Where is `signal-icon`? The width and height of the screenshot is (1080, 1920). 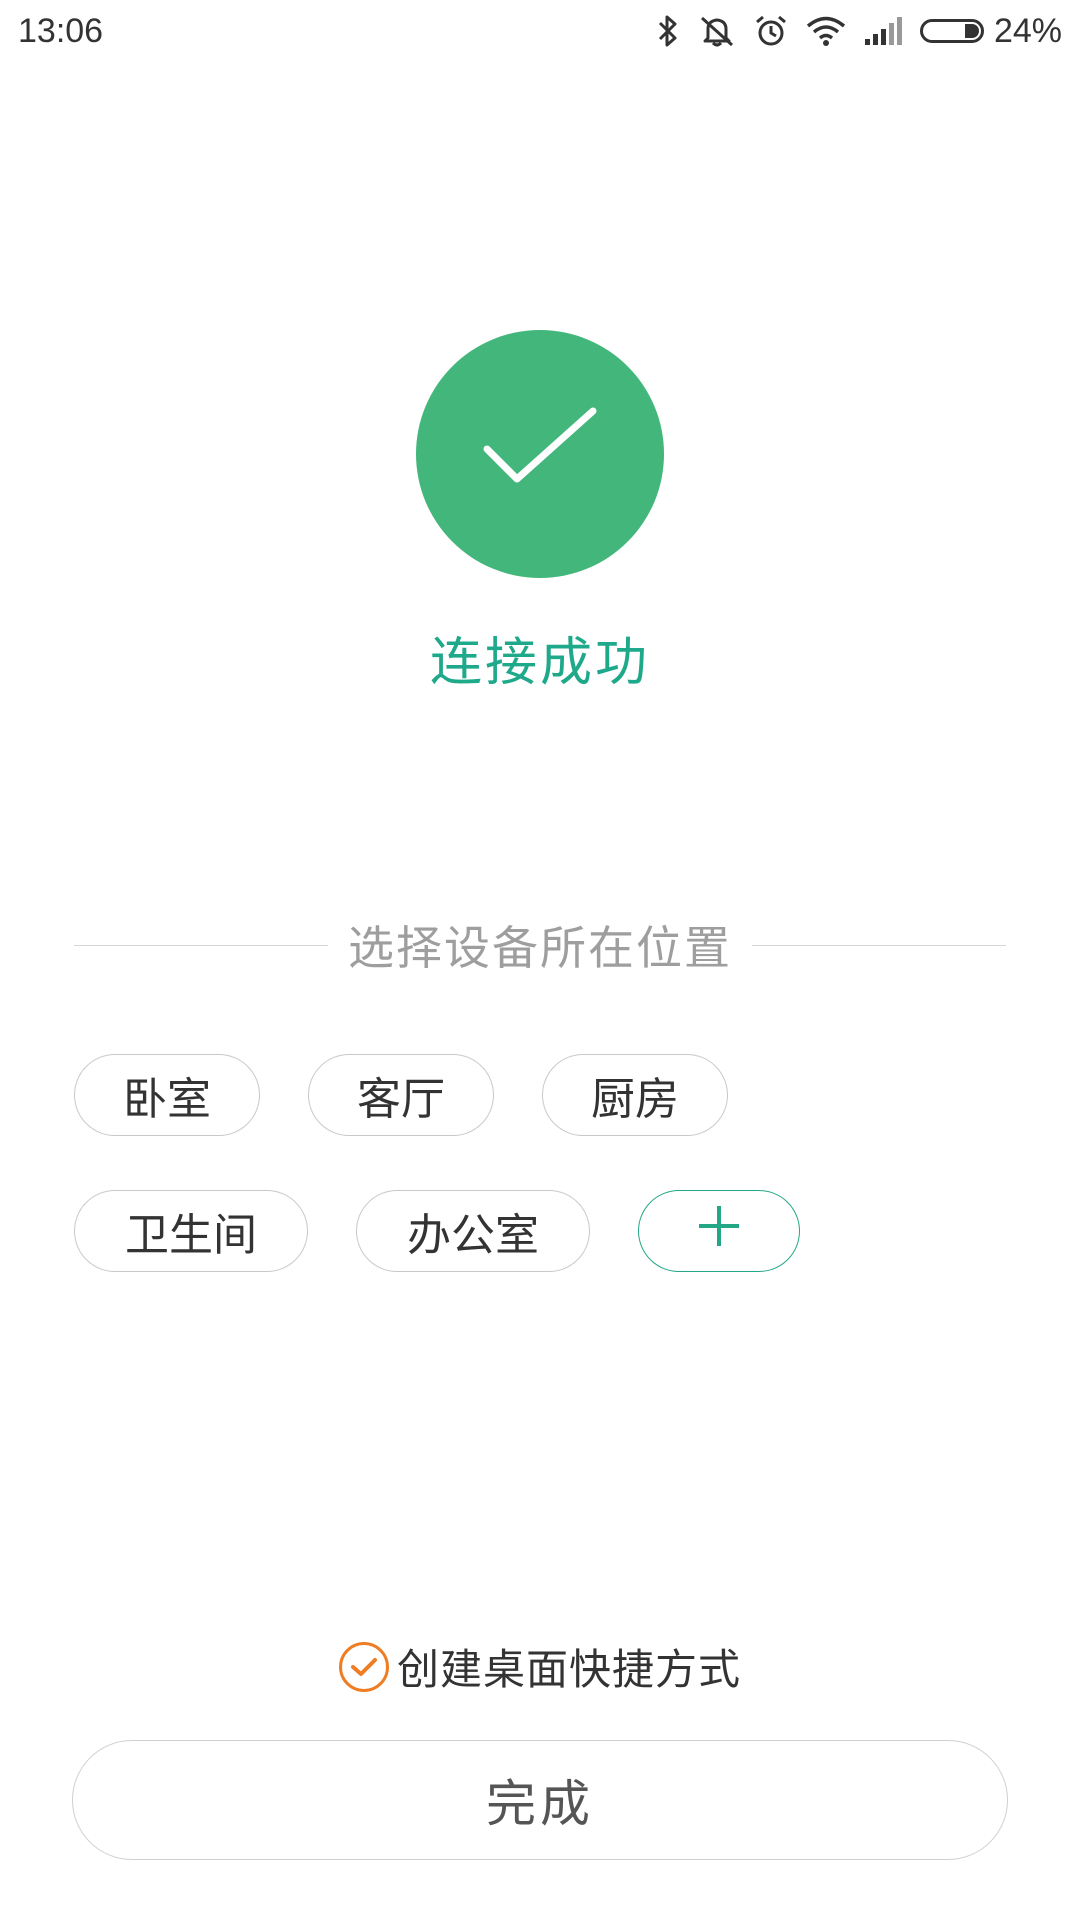
signal-icon is located at coordinates (883, 31).